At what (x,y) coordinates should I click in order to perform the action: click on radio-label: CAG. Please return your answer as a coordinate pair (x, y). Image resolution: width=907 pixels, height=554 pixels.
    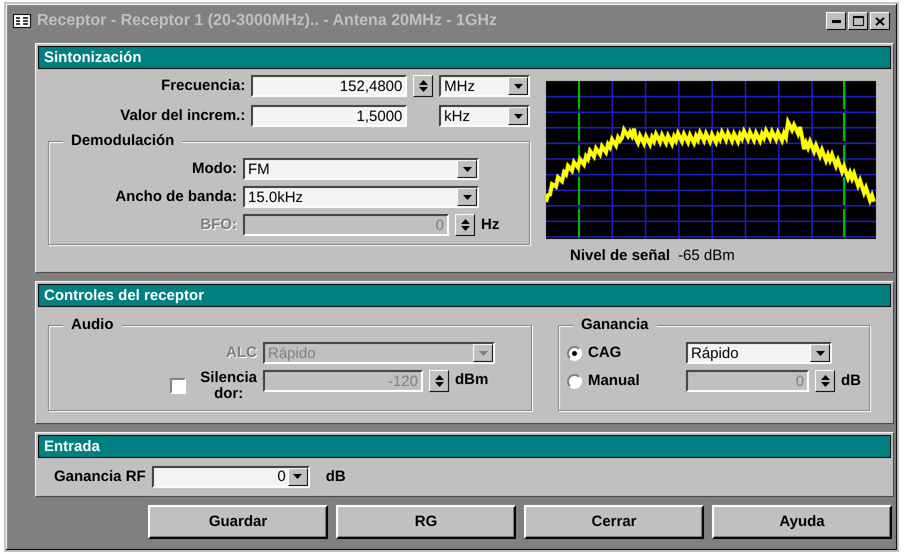
    Looking at the image, I should click on (605, 353).